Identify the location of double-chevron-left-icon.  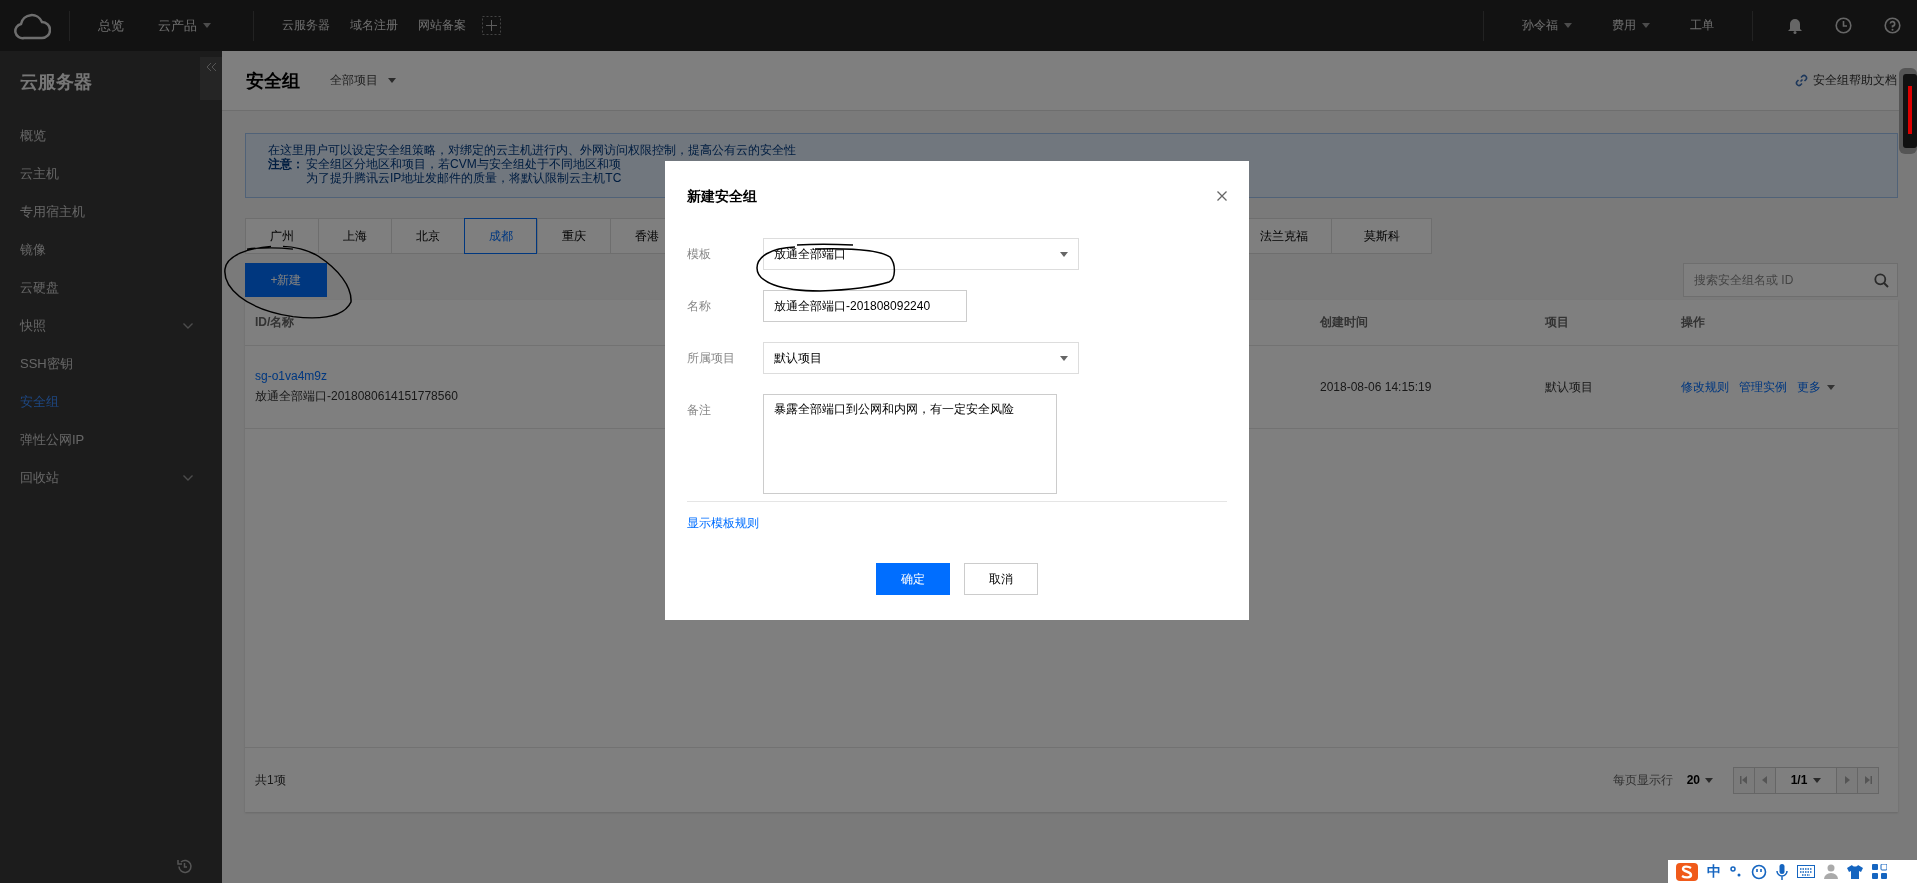
(211, 67).